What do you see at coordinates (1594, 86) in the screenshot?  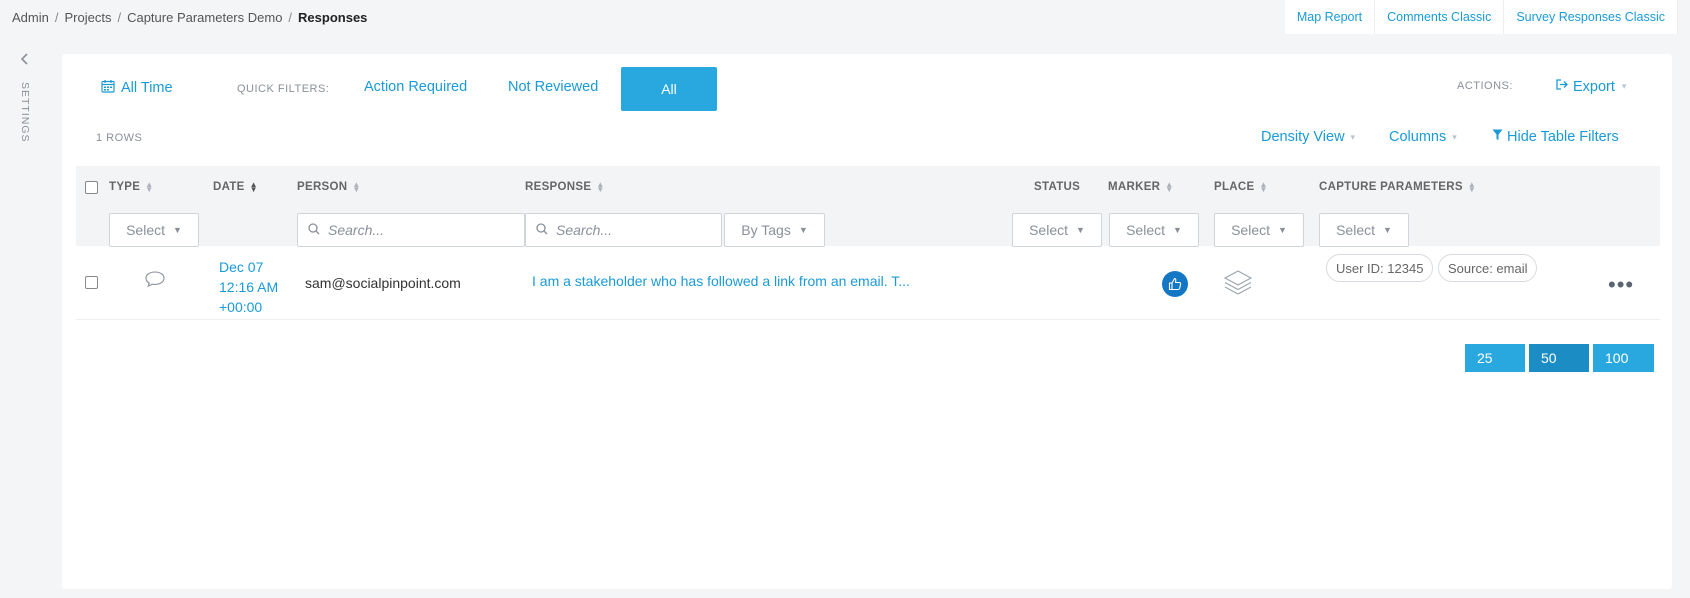 I see `export-label: Export` at bounding box center [1594, 86].